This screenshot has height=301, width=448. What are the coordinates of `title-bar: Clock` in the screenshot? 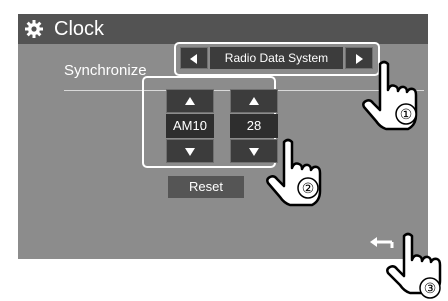 It's located at (223, 29).